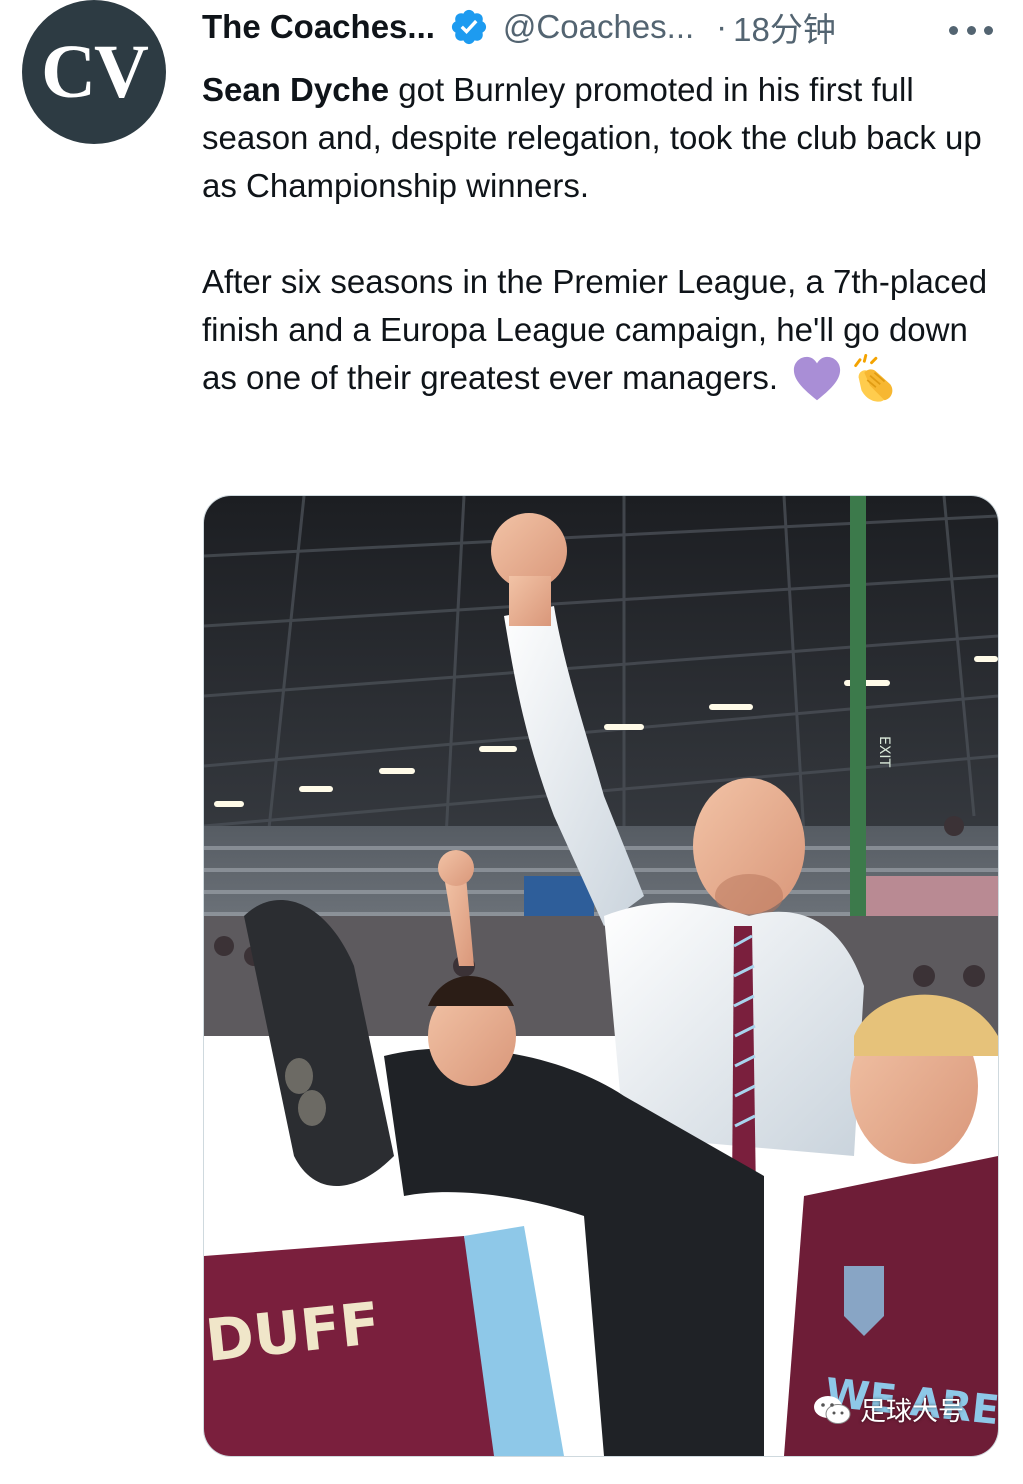 The width and height of the screenshot is (1023, 1484). I want to click on tweet-timestamp: 18分钟, so click(784, 27).